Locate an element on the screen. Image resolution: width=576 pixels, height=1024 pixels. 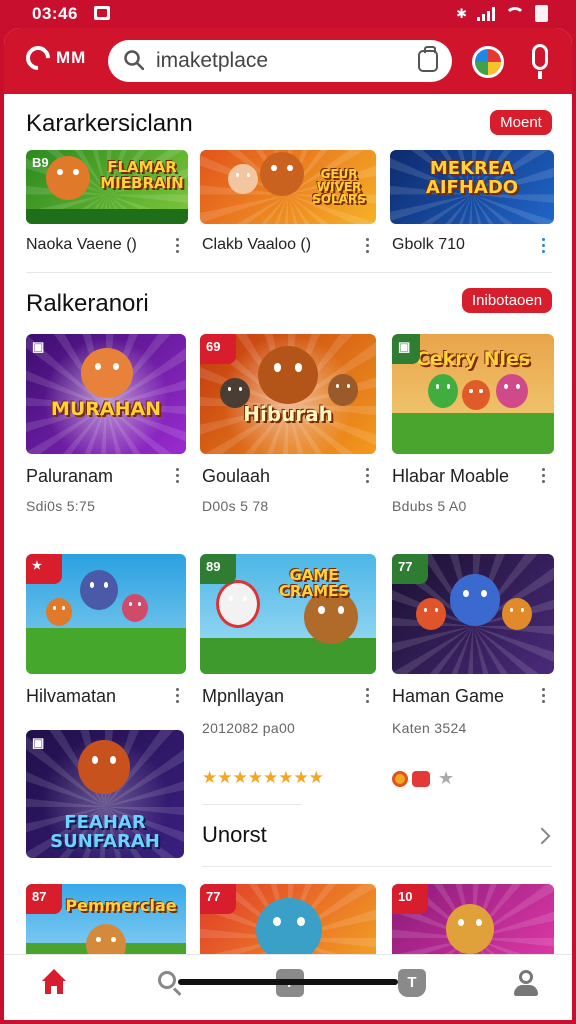
game-name: Naoka Vaene () is located at coordinates (81, 245).